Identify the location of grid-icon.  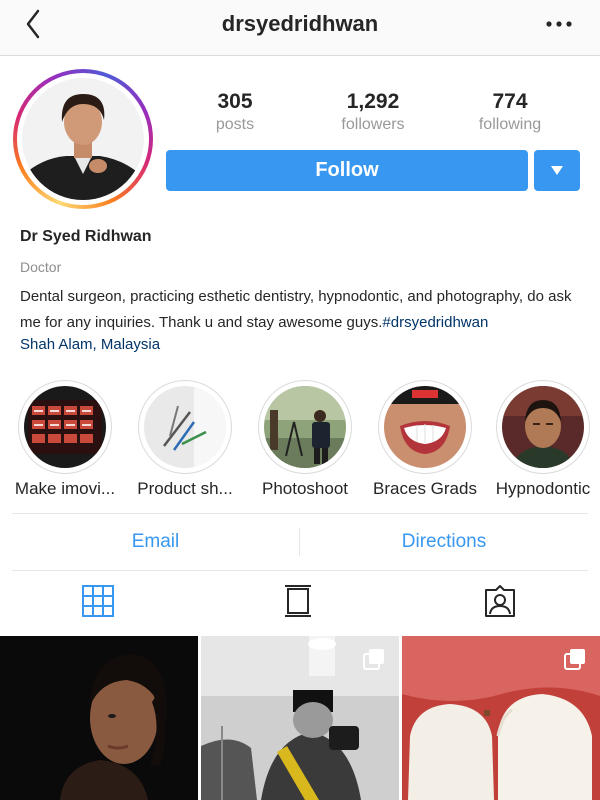
(98, 601).